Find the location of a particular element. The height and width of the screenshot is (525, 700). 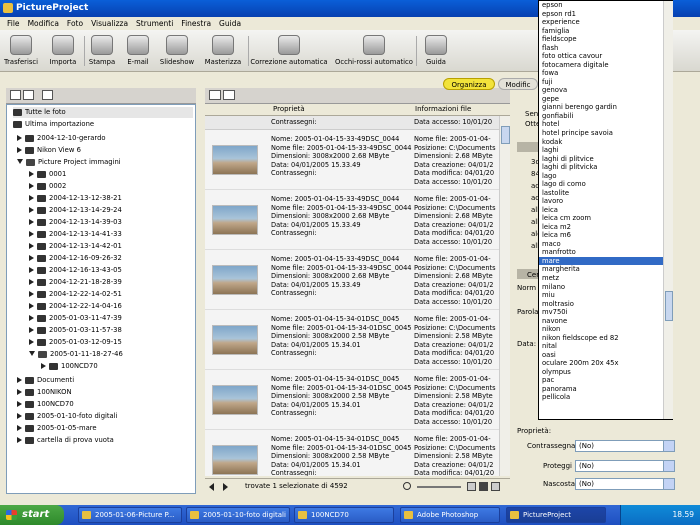

dropdown-option: epson rd1 is located at coordinates (605, 14).